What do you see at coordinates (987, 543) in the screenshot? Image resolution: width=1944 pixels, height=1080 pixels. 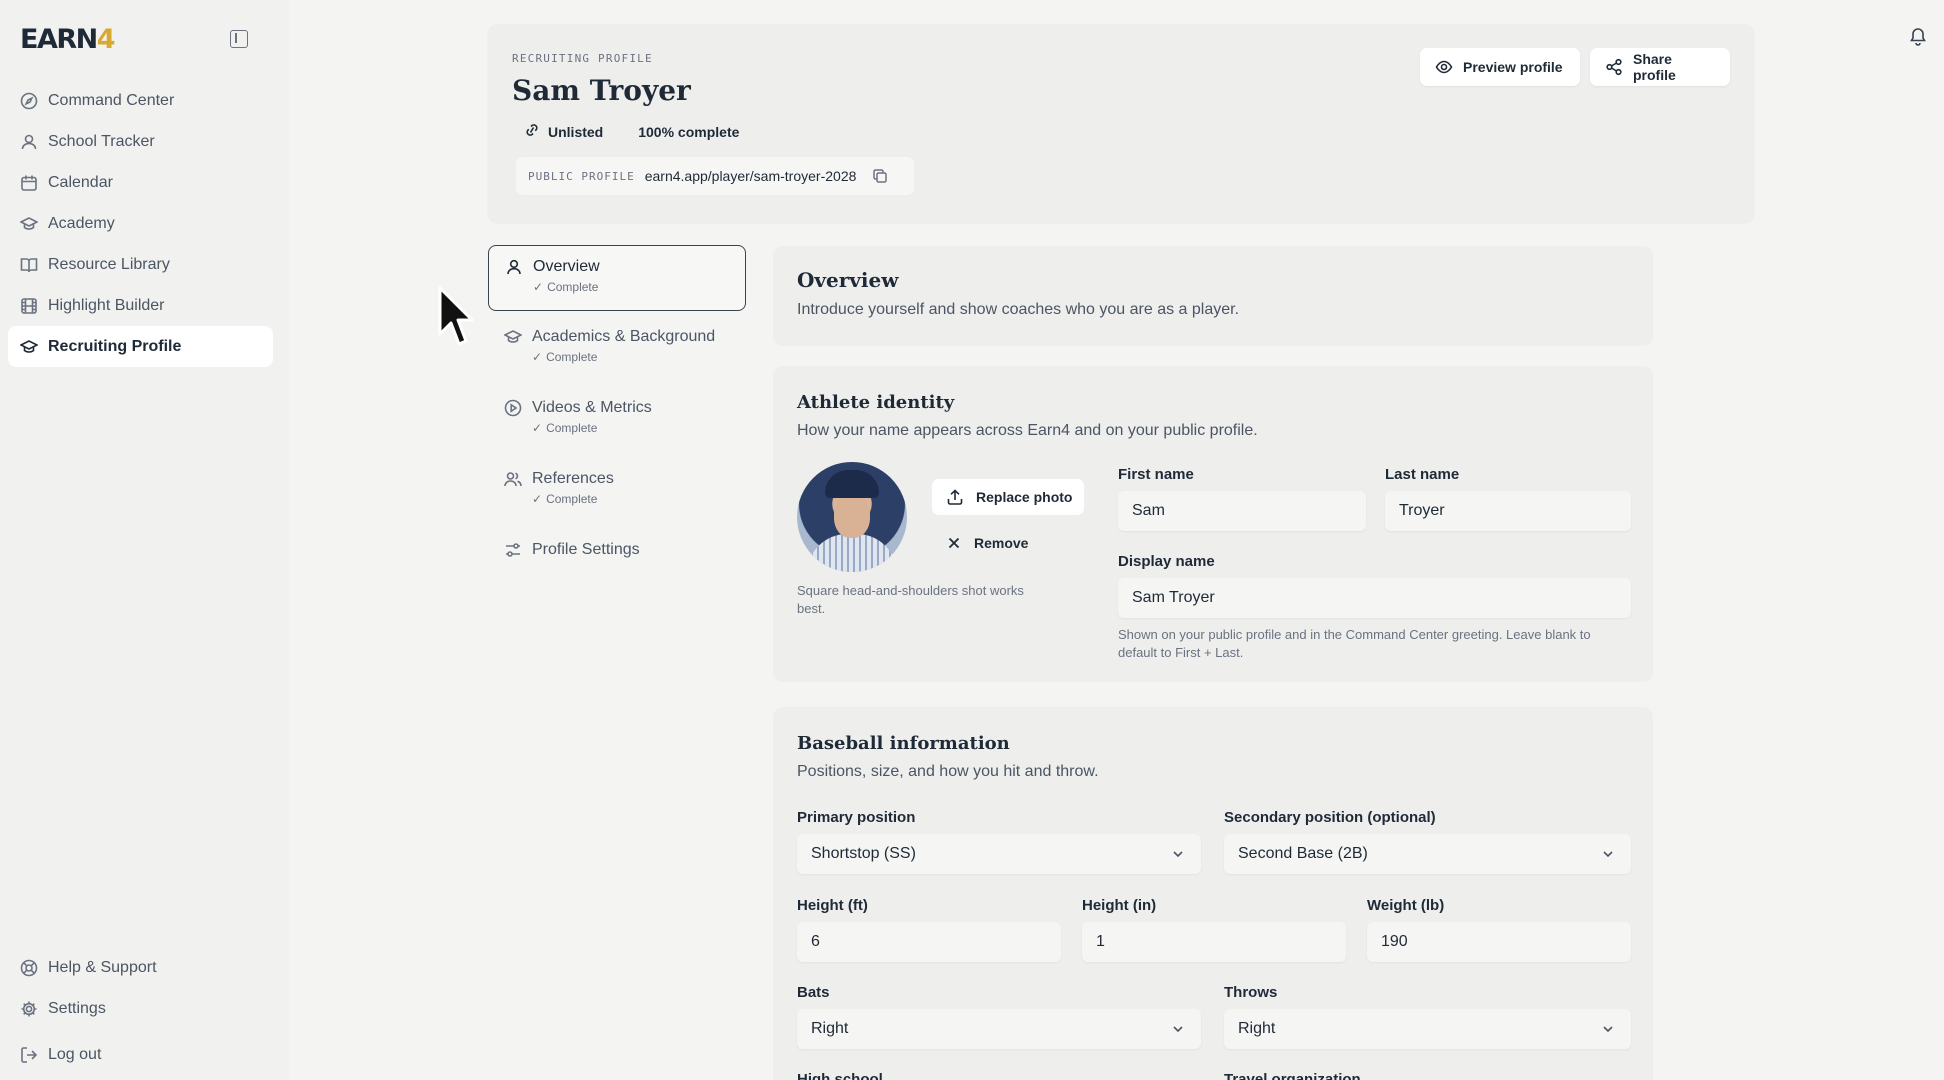 I see `remove-photo-button: Remove` at bounding box center [987, 543].